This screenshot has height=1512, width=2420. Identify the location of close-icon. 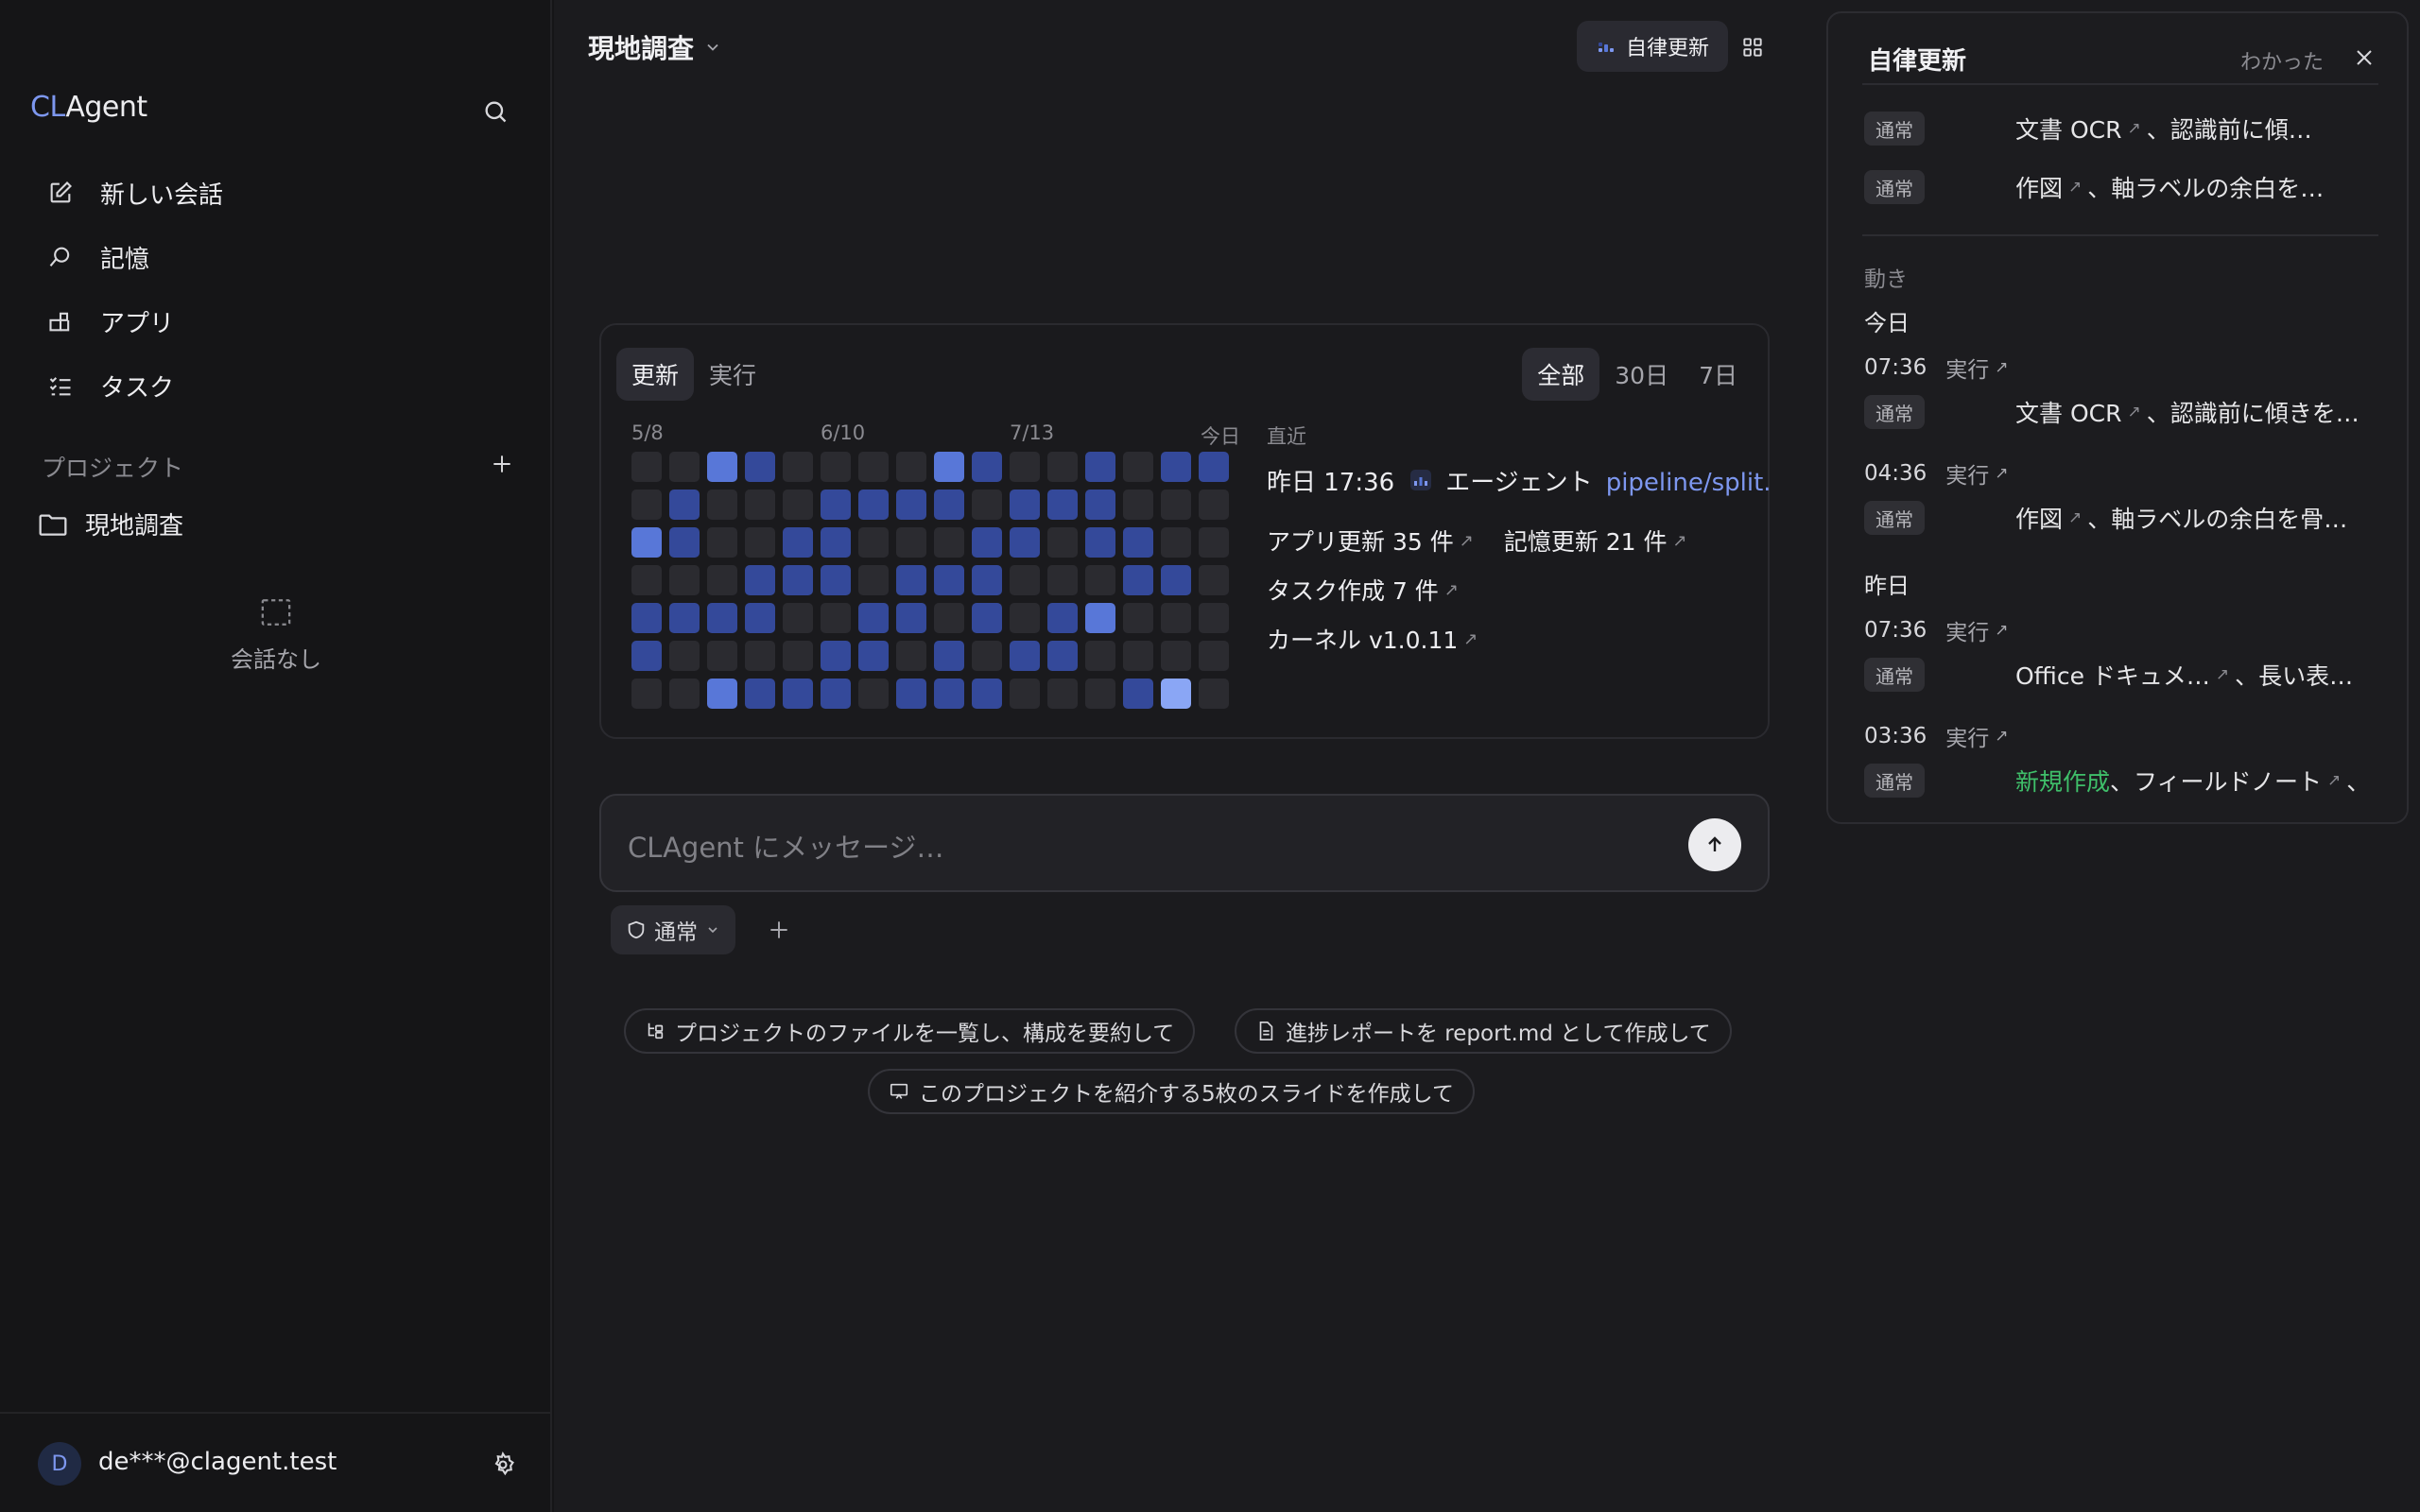
(2364, 58).